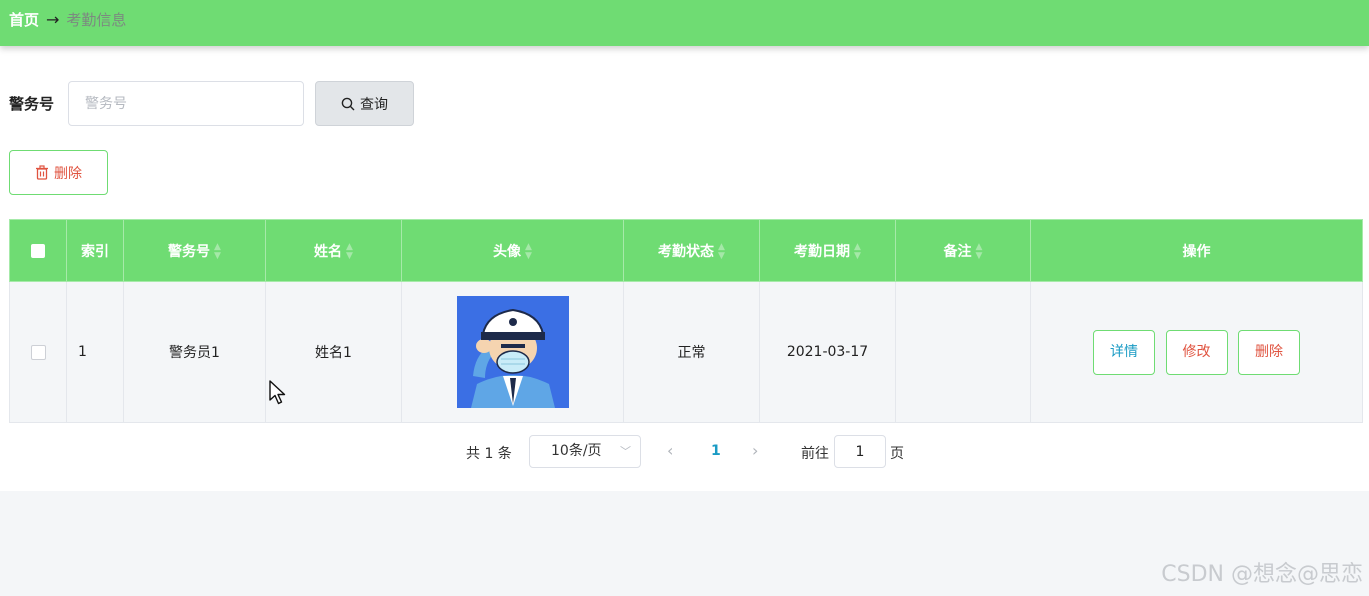 Image resolution: width=1369 pixels, height=596 pixels. What do you see at coordinates (53, 19) in the screenshot?
I see `breadcrumb-arrow-icon: →` at bounding box center [53, 19].